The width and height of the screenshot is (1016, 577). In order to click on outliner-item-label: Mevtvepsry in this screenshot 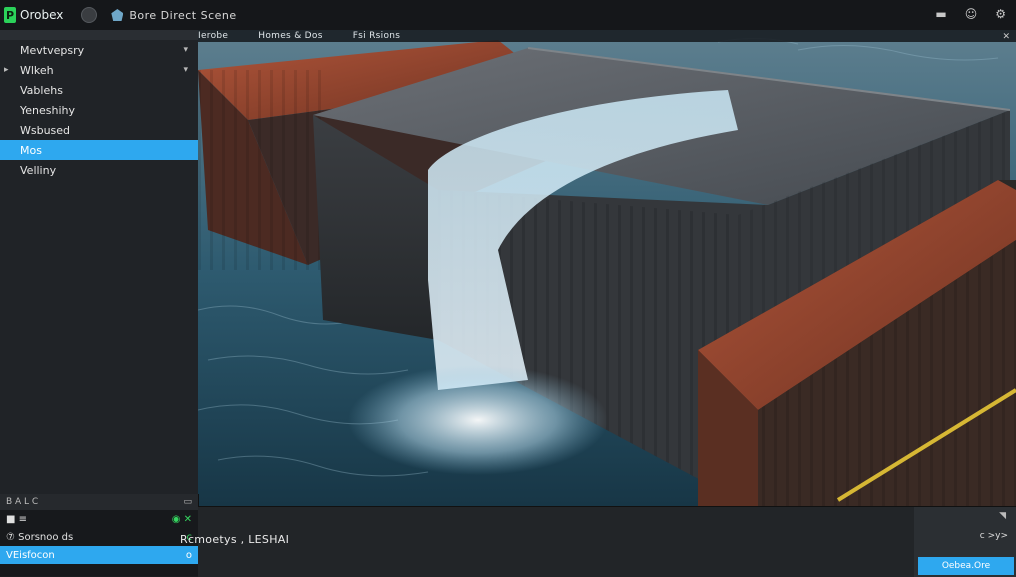, I will do `click(52, 50)`.